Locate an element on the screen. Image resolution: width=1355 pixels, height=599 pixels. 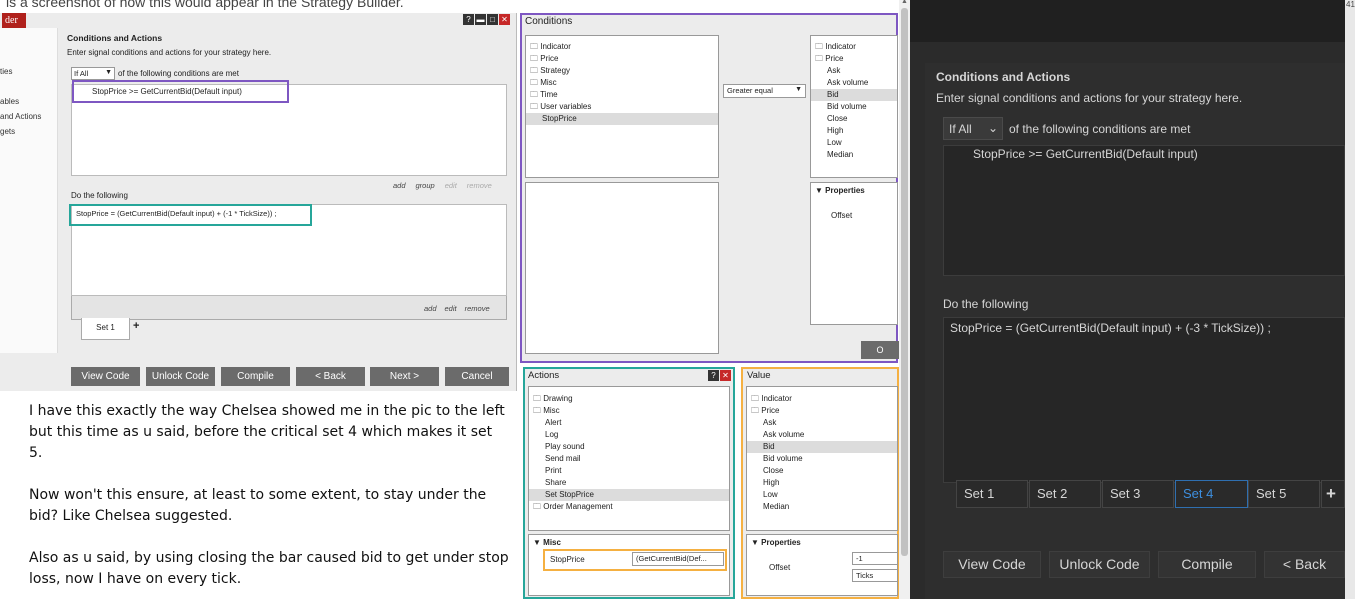
dark-if-all-select: If All ⌄ is located at coordinates (973, 128).